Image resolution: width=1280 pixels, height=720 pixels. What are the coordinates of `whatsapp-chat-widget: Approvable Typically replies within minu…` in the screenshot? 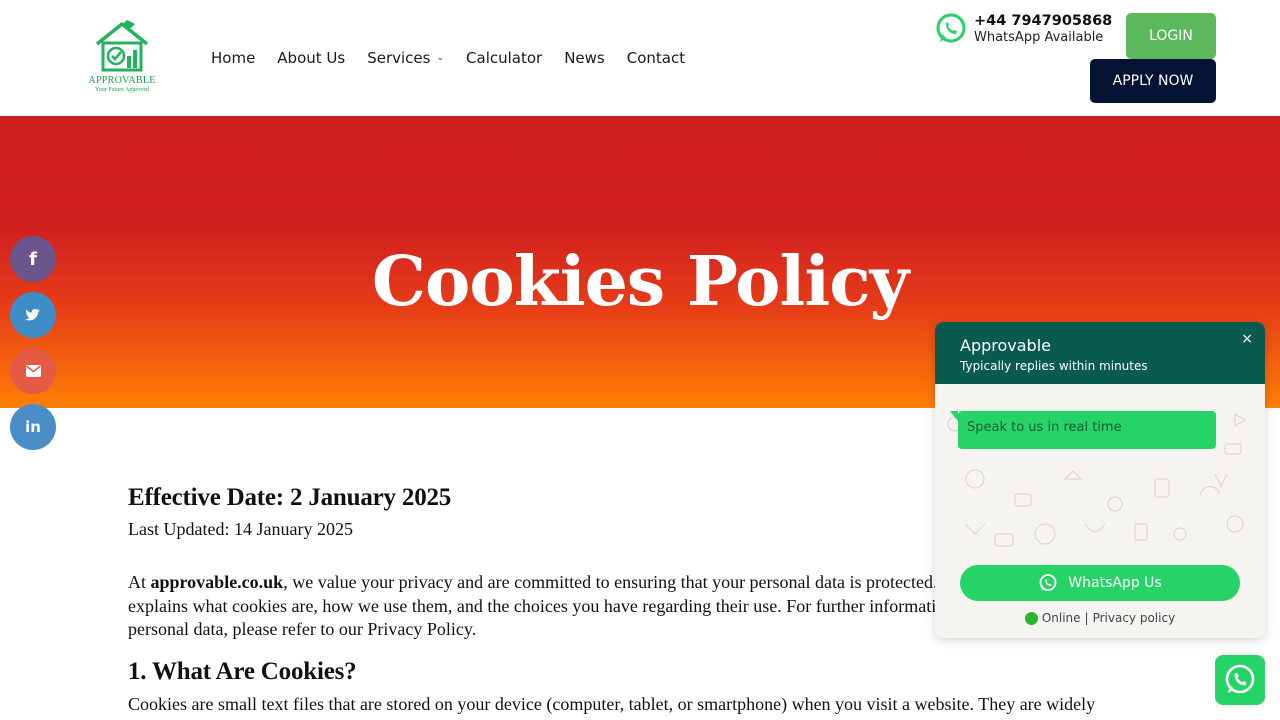 It's located at (1100, 480).